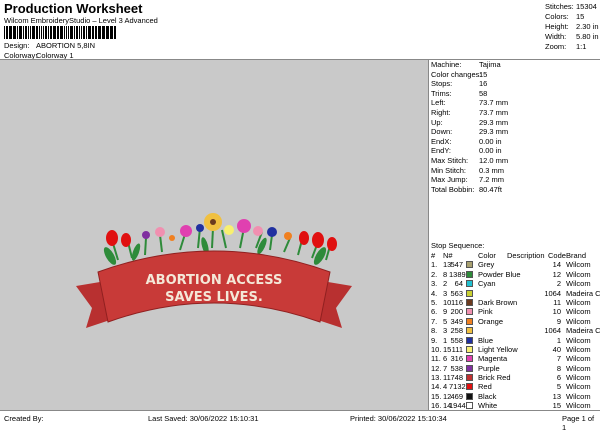  Describe the element at coordinates (468, 180) in the screenshot. I see `info-row: Max Jump: 7.2 mm` at that location.